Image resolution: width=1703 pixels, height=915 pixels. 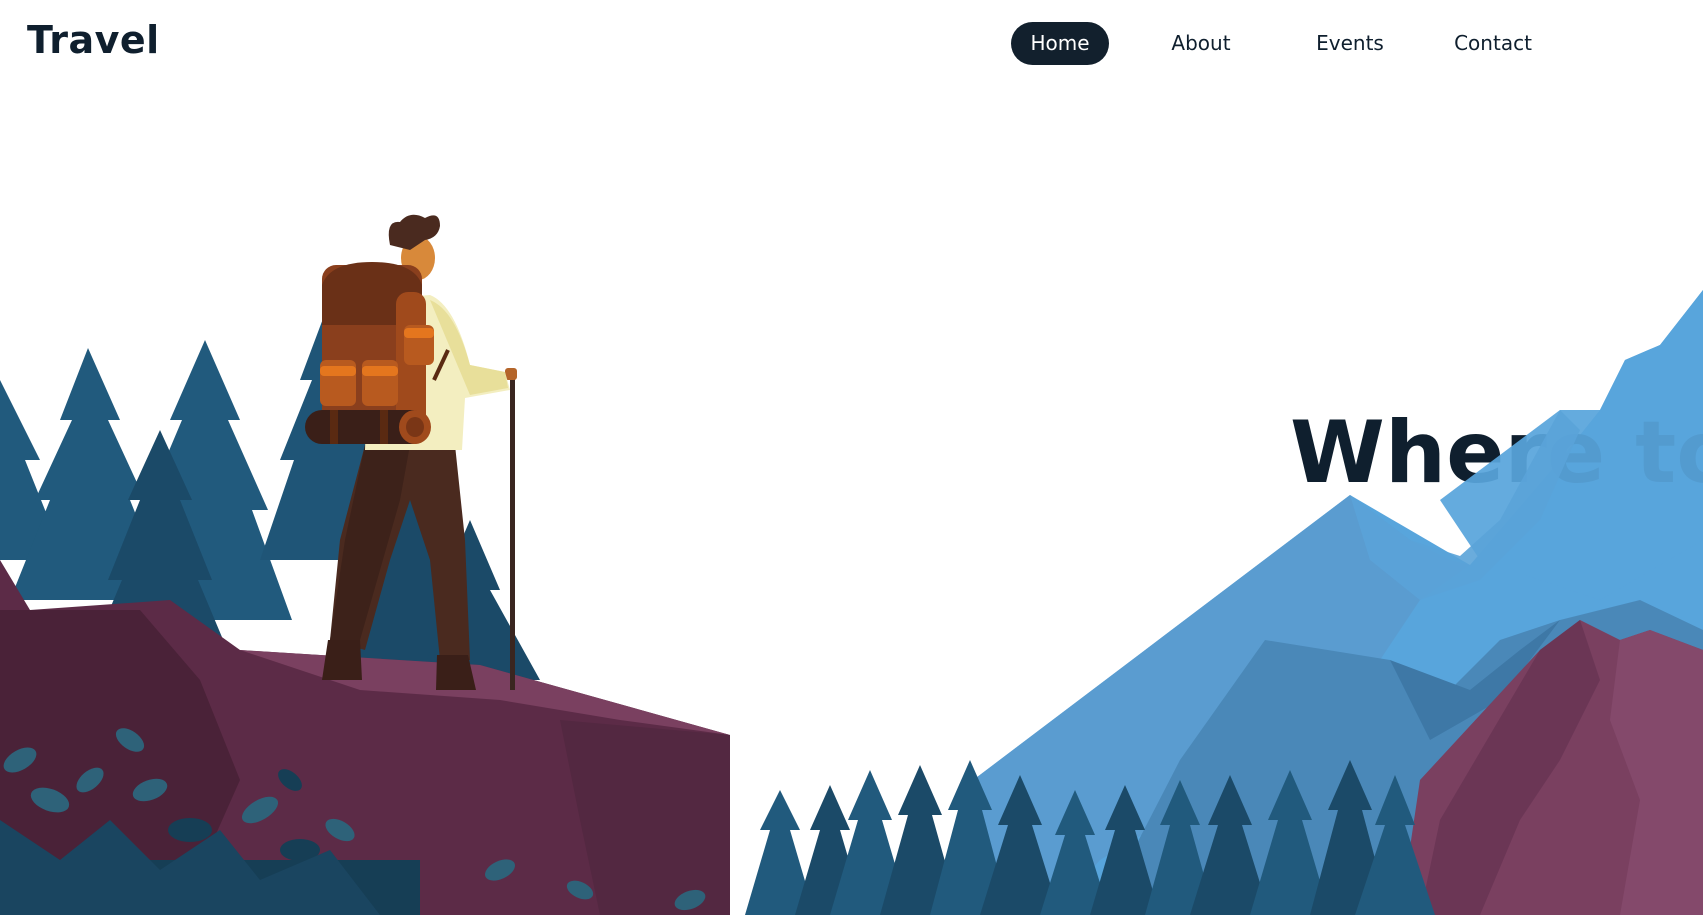 What do you see at coordinates (93, 40) in the screenshot?
I see `site-logo: Travel` at bounding box center [93, 40].